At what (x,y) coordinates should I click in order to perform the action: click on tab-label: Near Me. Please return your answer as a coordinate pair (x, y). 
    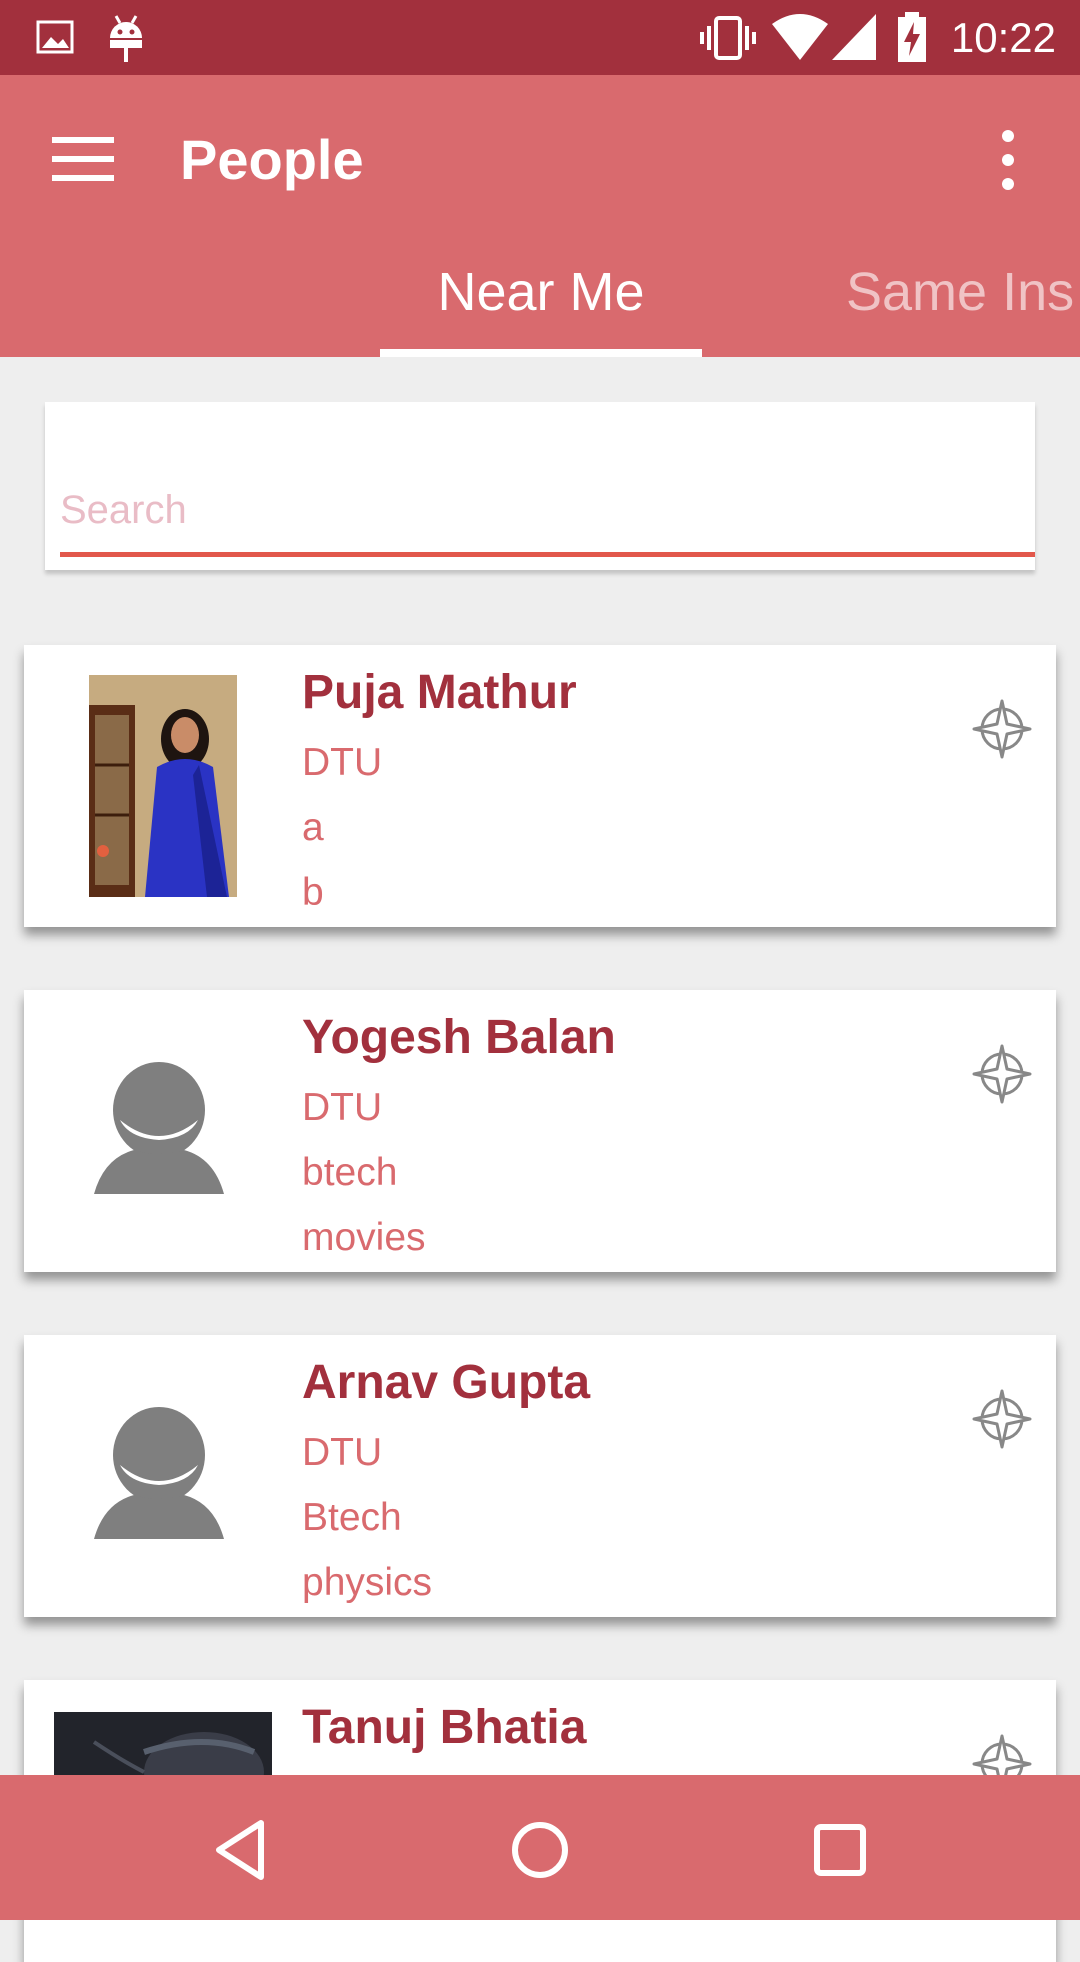
    Looking at the image, I should click on (541, 292).